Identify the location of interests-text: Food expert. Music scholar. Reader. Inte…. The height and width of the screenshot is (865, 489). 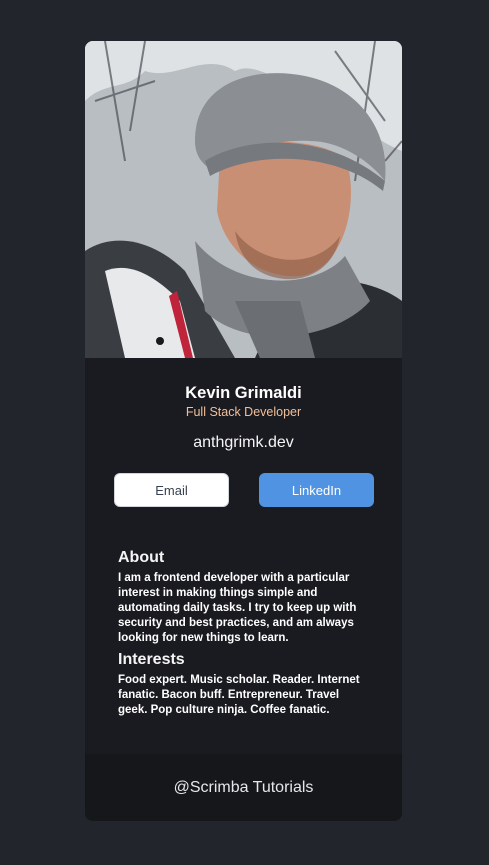
(239, 695).